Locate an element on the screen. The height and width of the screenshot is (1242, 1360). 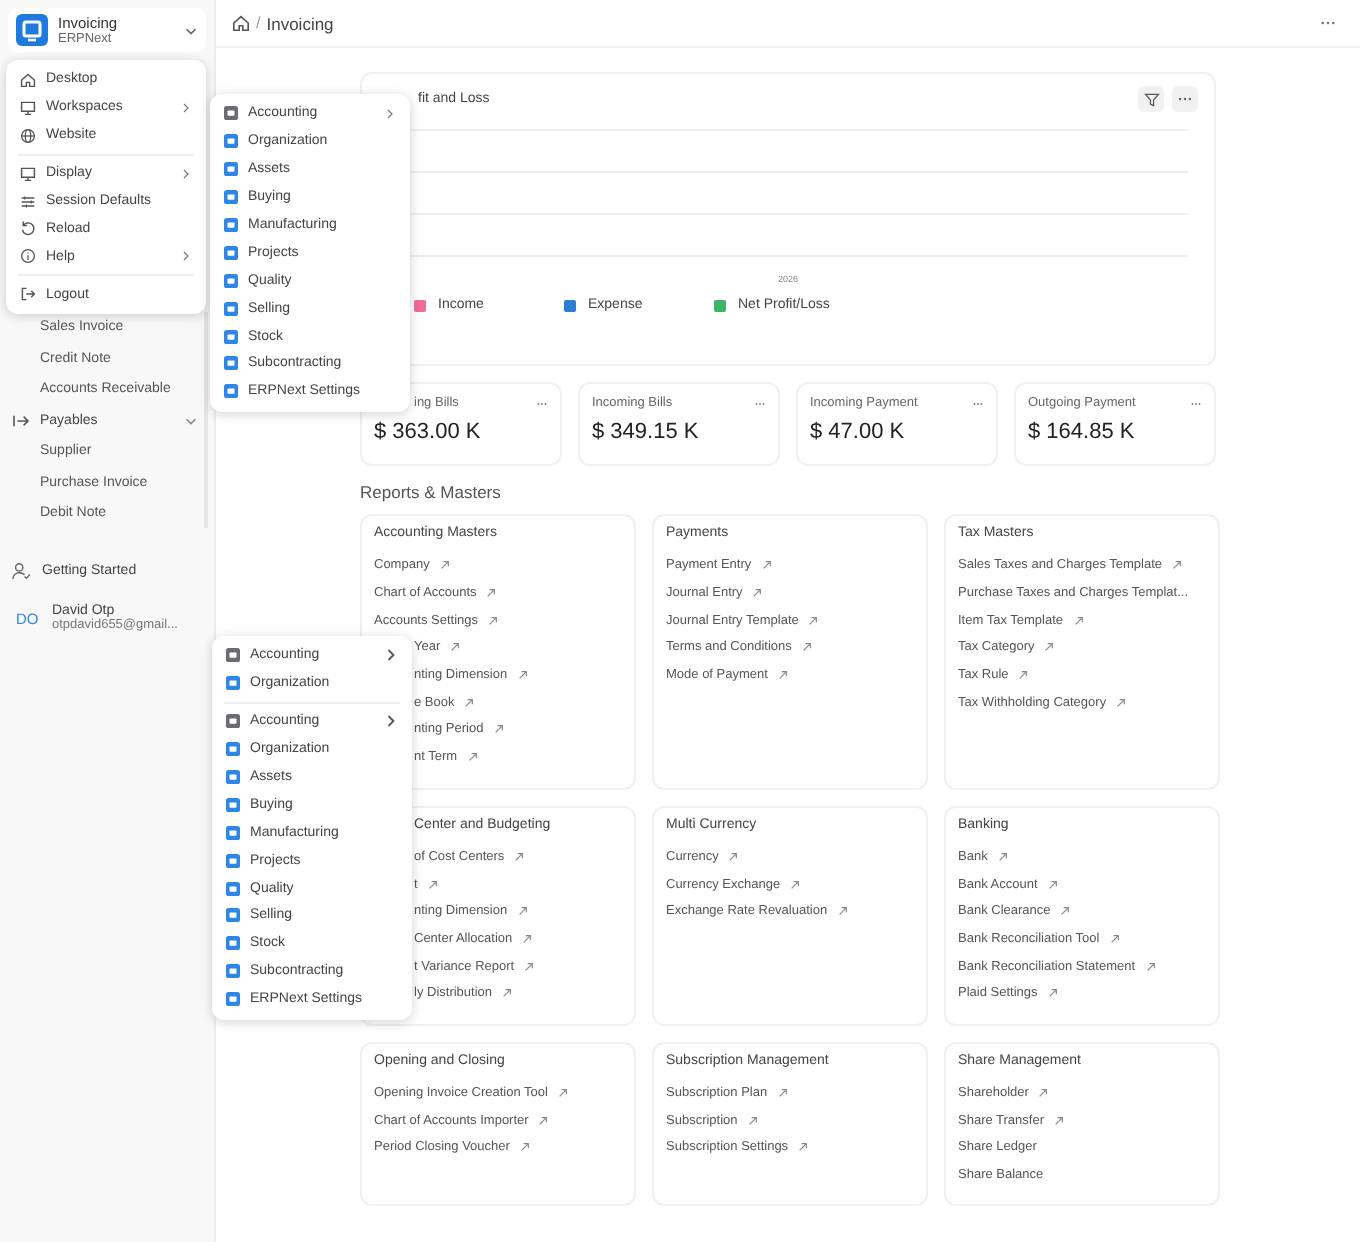
filter-button is located at coordinates (1151, 99).